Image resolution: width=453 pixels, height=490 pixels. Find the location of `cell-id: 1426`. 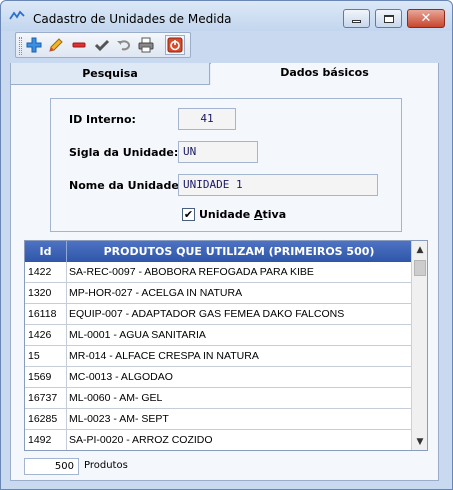

cell-id: 1426 is located at coordinates (46, 335).